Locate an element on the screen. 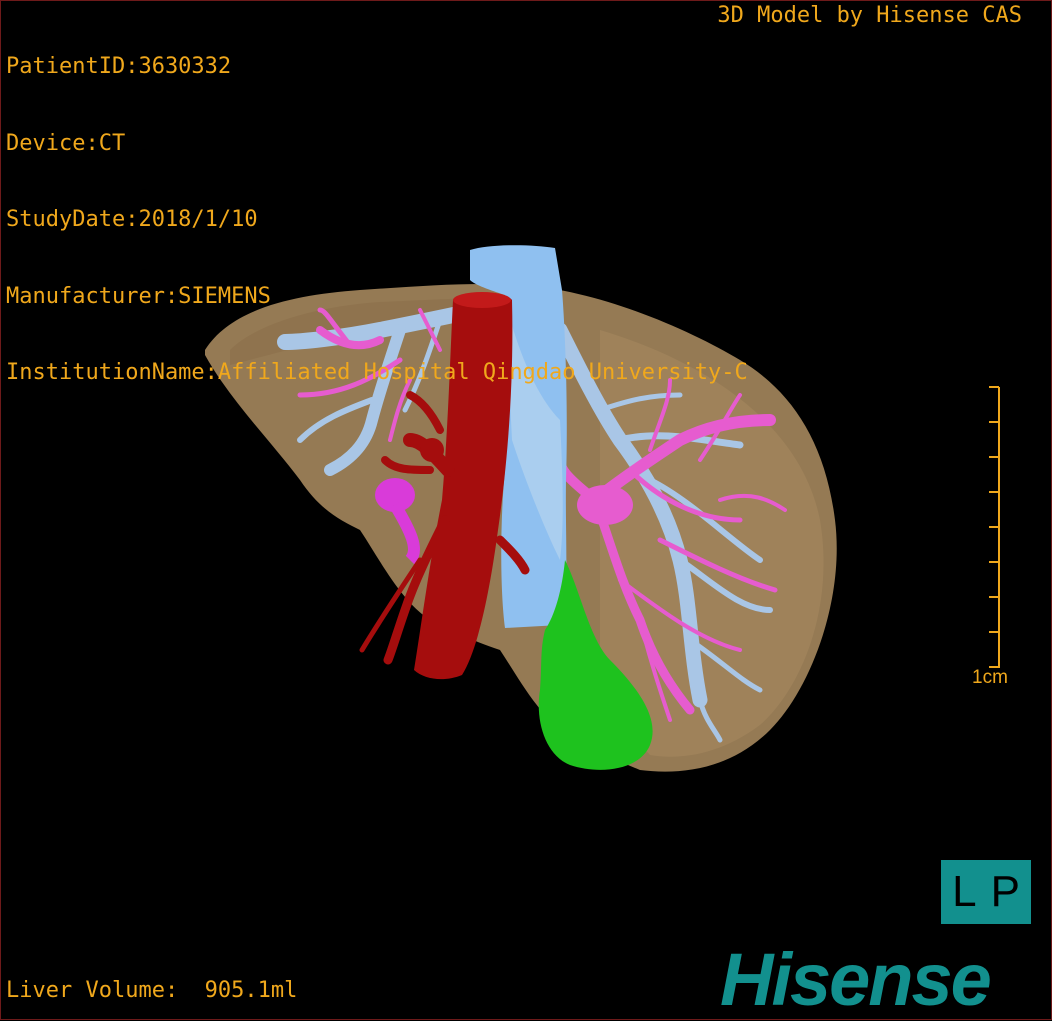  scale-bar is located at coordinates (994, 527).